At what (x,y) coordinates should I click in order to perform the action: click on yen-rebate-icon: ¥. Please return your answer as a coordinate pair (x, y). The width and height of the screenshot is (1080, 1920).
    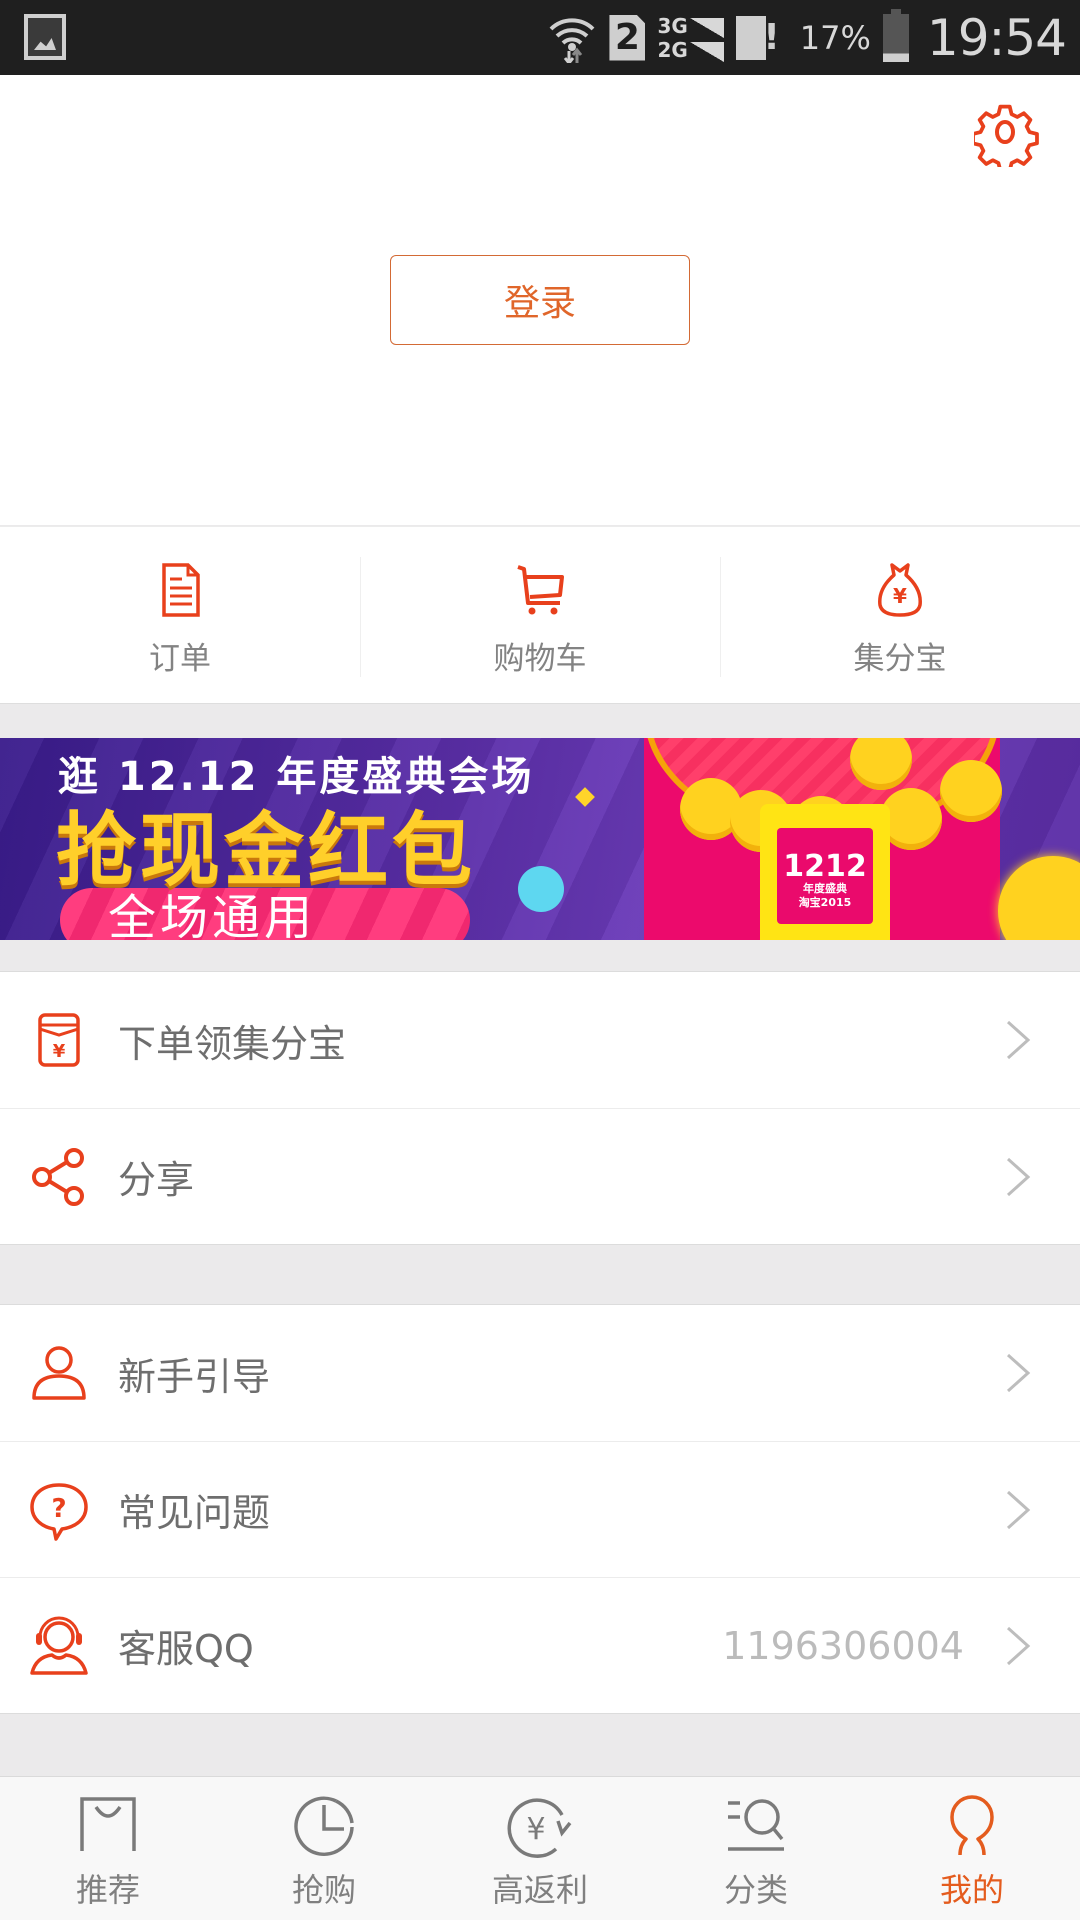
    Looking at the image, I should click on (539, 1828).